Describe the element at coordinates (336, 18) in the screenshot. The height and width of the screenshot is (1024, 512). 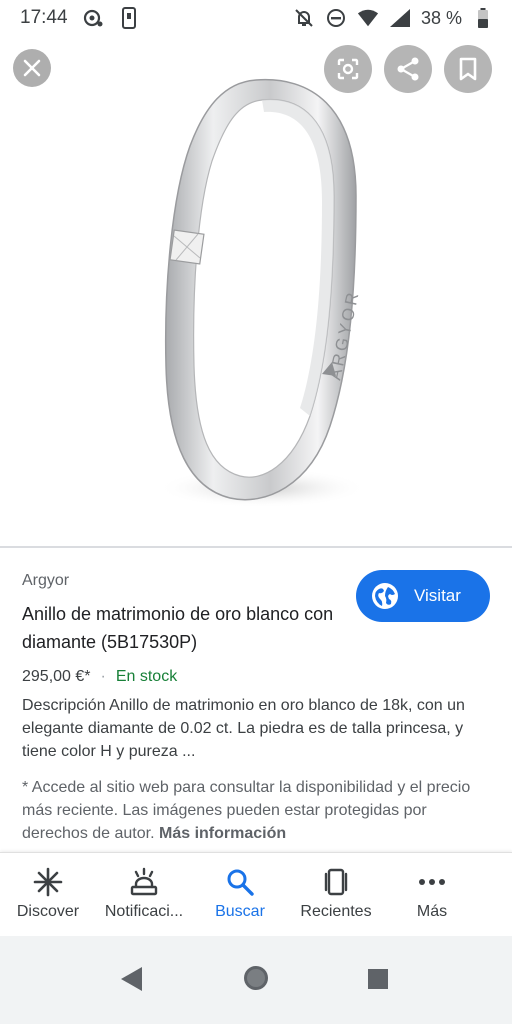
I see `do-not-disturb-icon` at that location.